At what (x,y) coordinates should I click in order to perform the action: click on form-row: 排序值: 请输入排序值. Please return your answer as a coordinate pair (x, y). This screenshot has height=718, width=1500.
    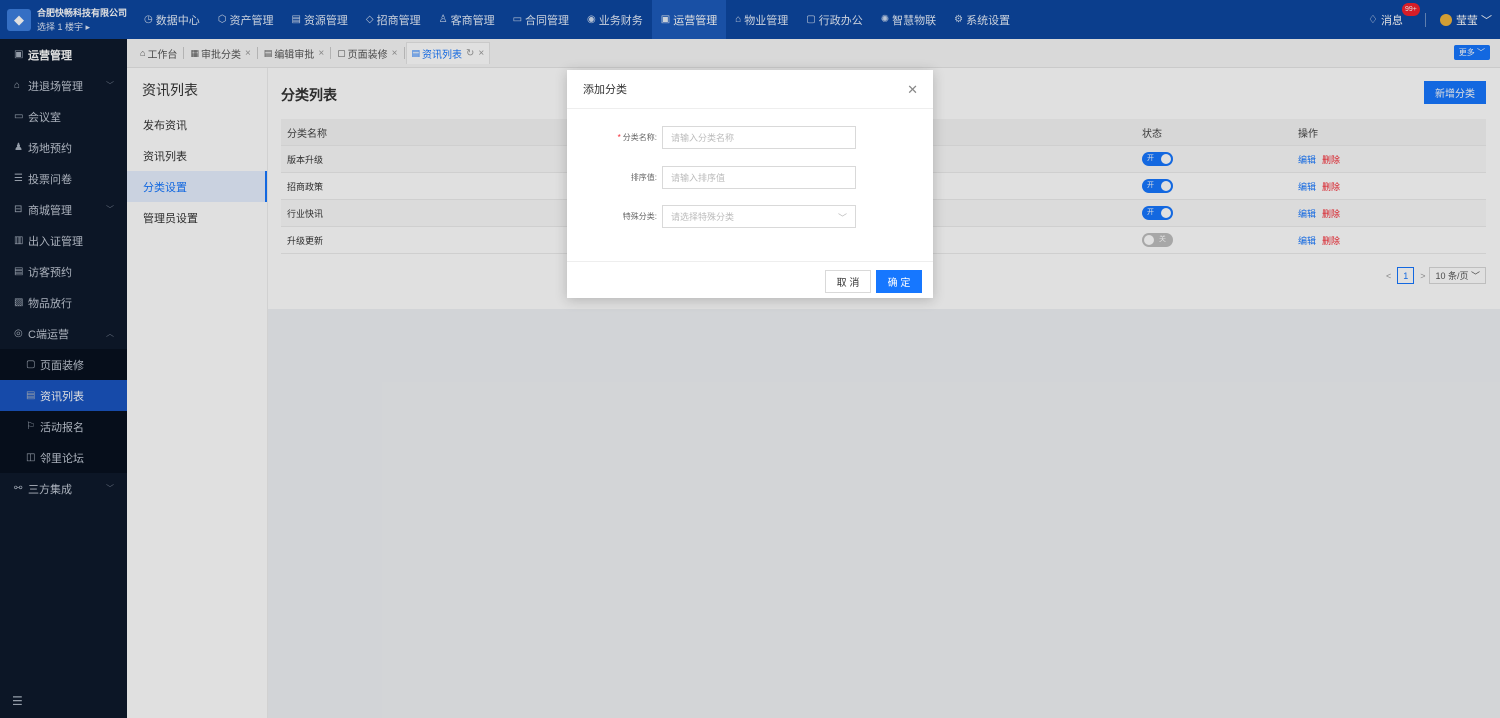
    Looking at the image, I should click on (750, 177).